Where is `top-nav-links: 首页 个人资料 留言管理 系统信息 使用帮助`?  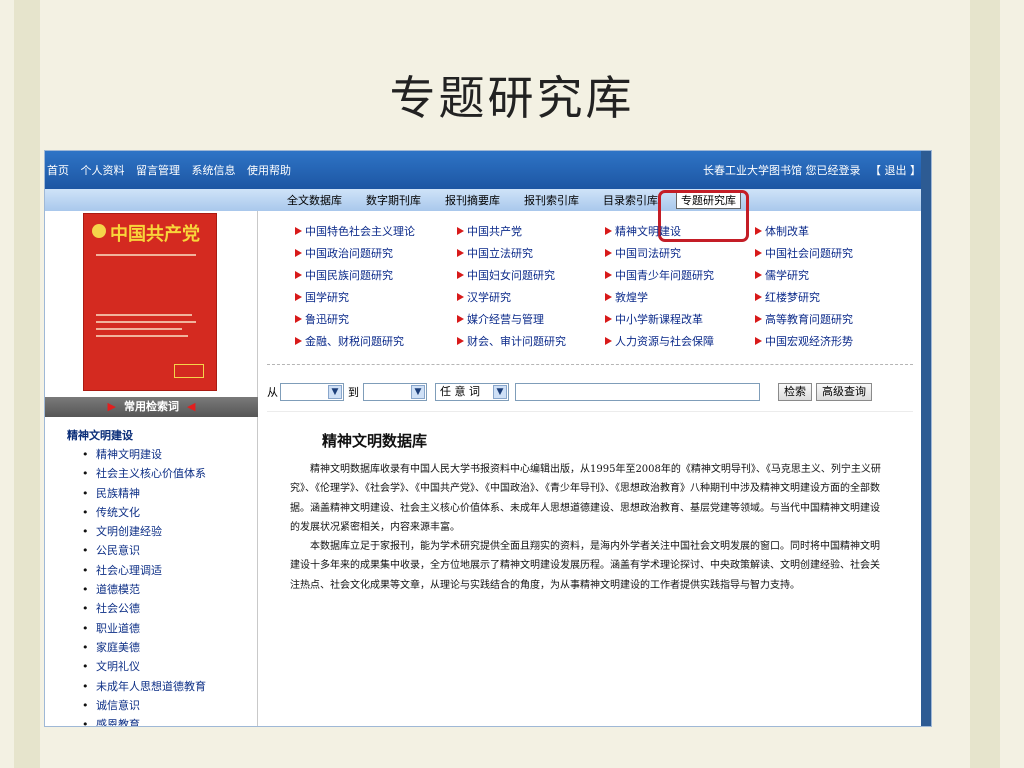 top-nav-links: 首页 个人资料 留言管理 系统信息 使用帮助 is located at coordinates (173, 170).